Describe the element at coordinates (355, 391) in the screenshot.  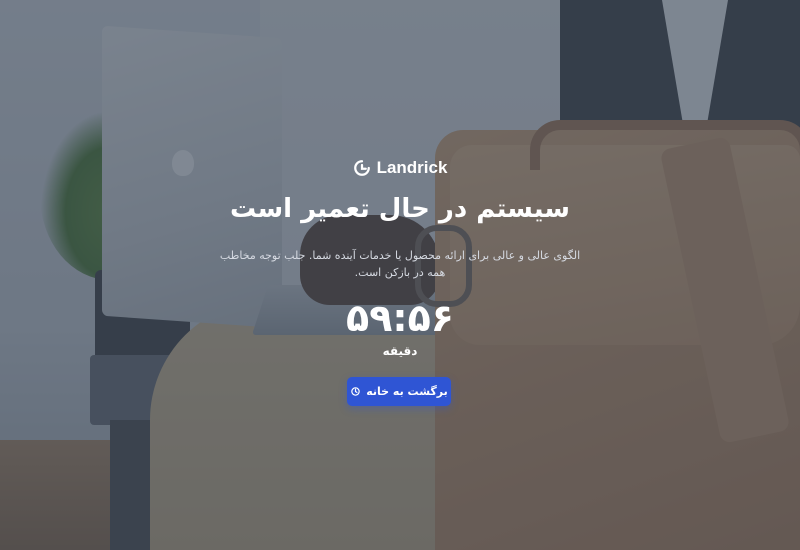
I see `history-icon` at that location.